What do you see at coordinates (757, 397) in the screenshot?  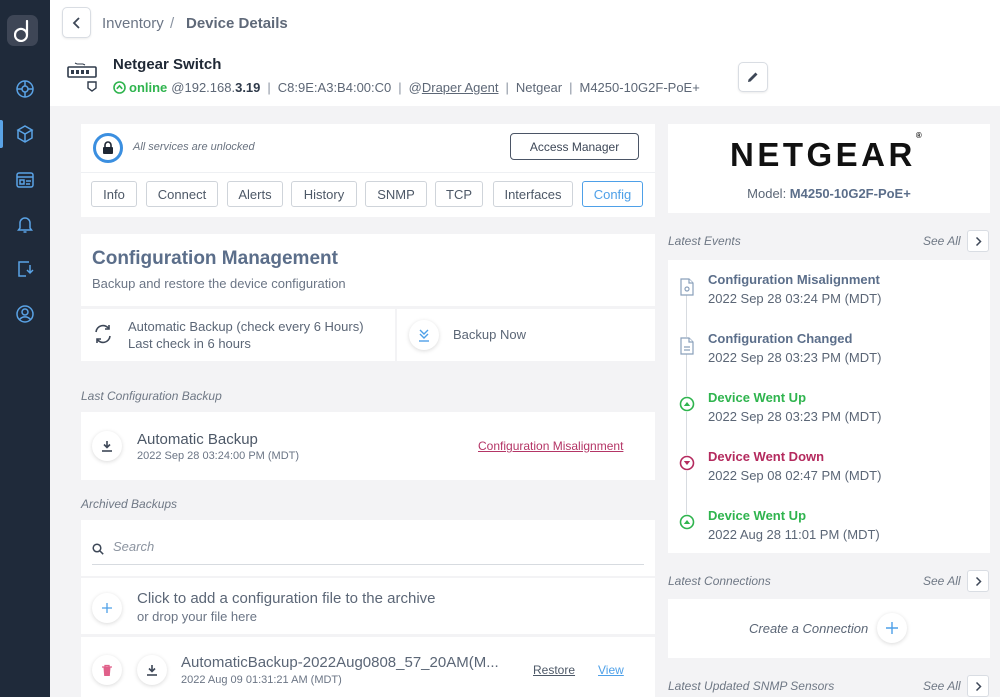 I see `event-title: Device Went Up` at bounding box center [757, 397].